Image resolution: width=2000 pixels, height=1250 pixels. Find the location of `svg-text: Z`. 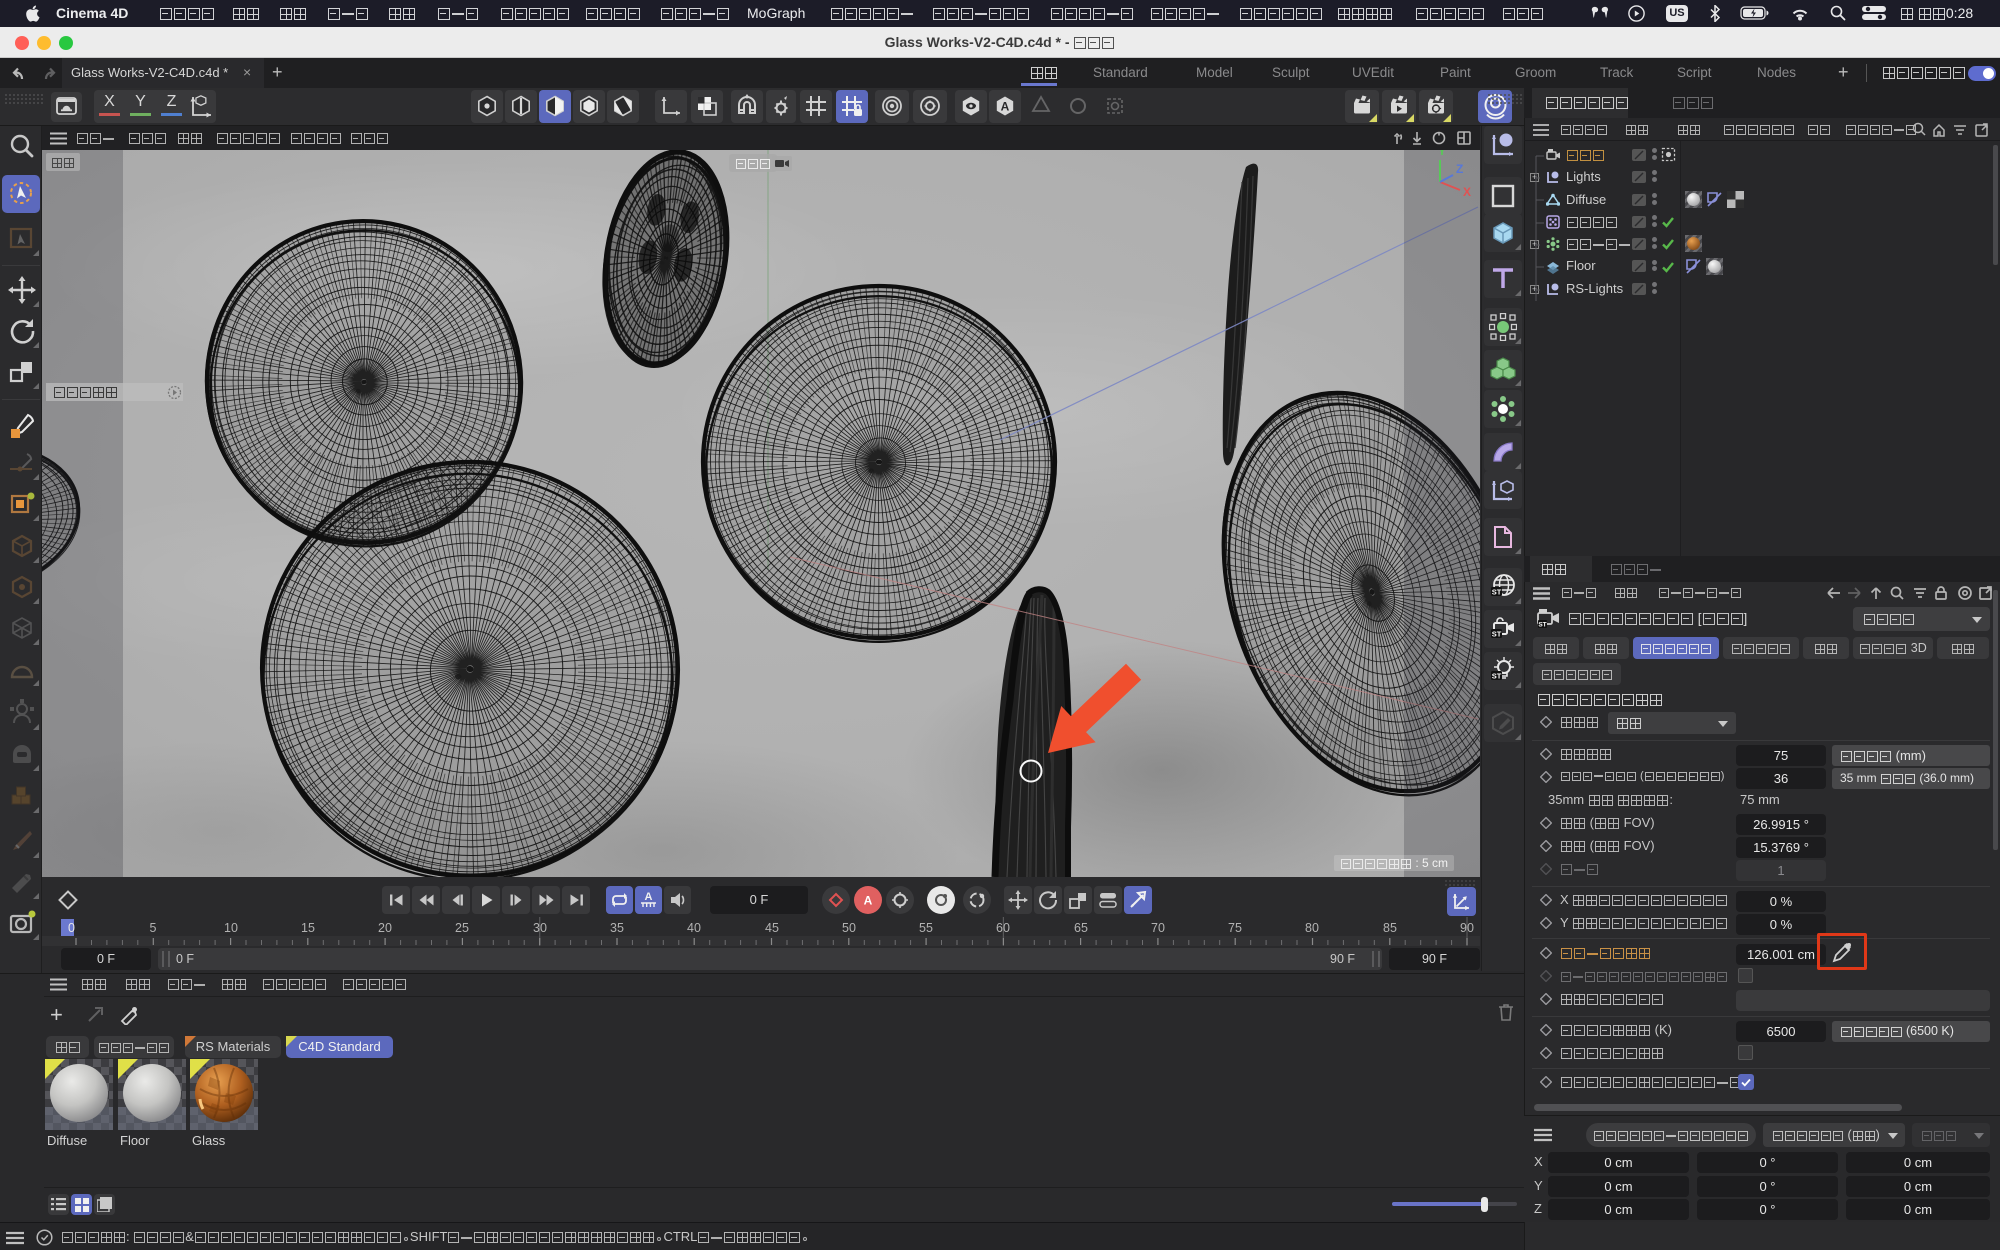

svg-text: Z is located at coordinates (1459, 169).